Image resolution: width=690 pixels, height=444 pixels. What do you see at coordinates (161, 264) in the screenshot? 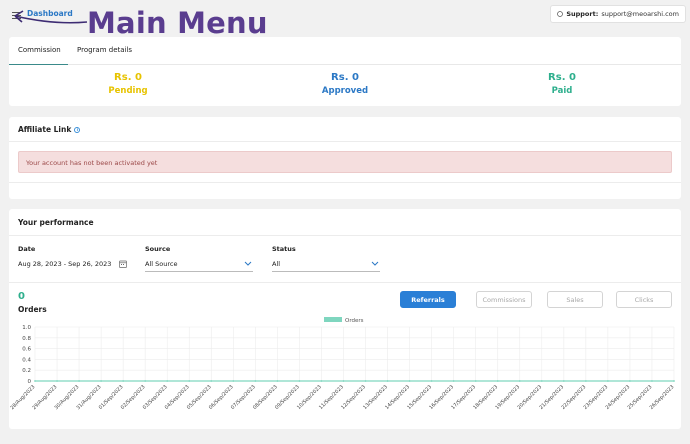
I see `source-select: All Source` at bounding box center [161, 264].